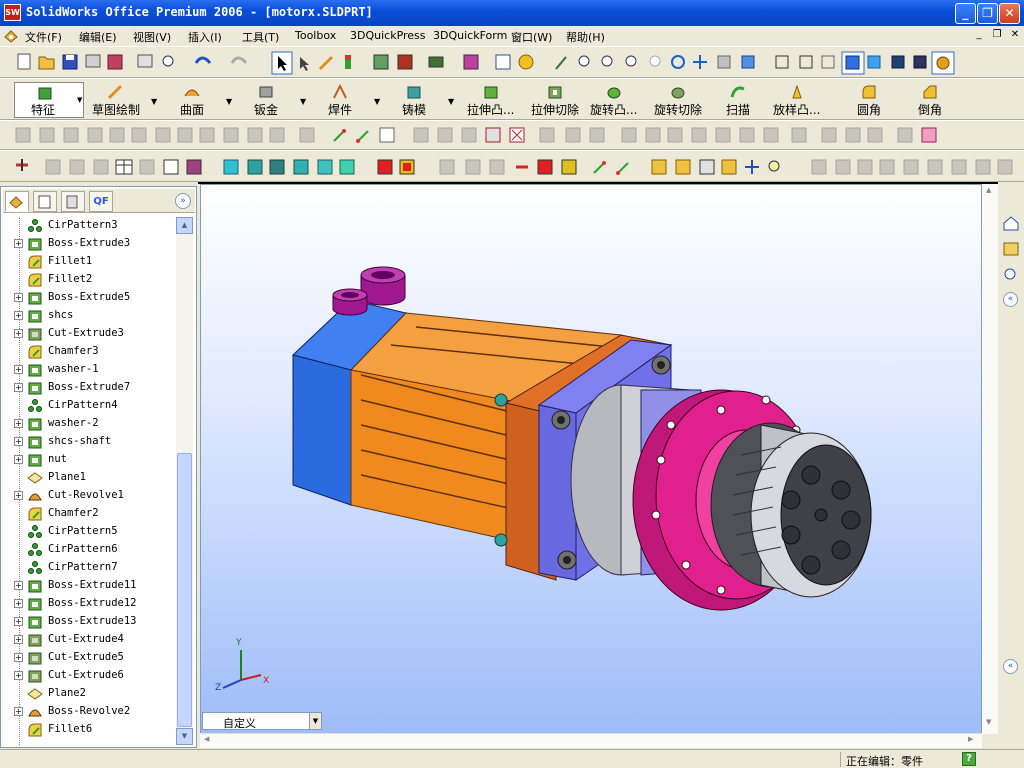 Image resolution: width=1024 pixels, height=768 pixels. What do you see at coordinates (874, 62) in the screenshot?
I see `shaded-icon` at bounding box center [874, 62].